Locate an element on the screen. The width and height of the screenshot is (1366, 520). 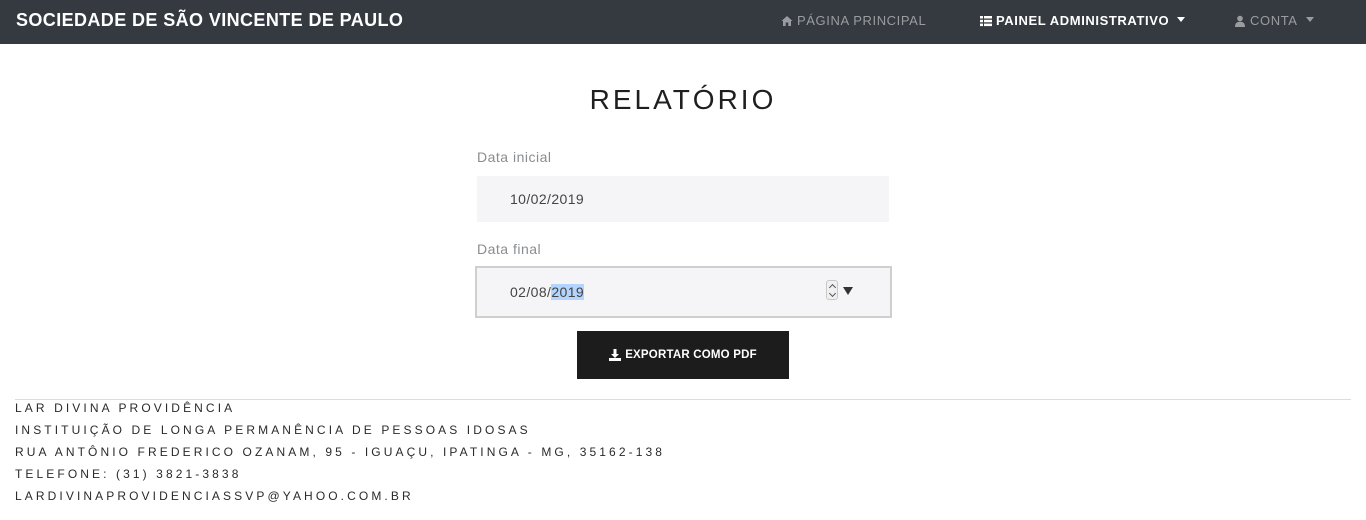
page-title: RELATÓRIO is located at coordinates (683, 99).